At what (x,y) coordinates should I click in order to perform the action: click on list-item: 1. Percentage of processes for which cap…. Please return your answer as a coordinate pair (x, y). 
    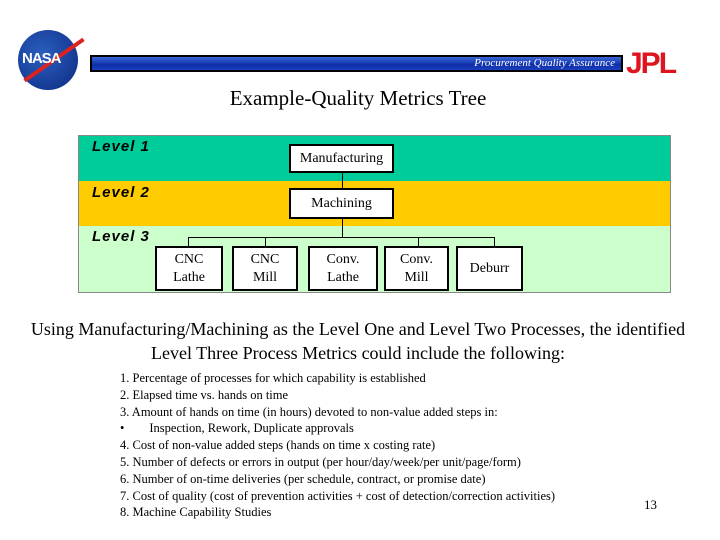
    Looking at the image, I should click on (273, 378).